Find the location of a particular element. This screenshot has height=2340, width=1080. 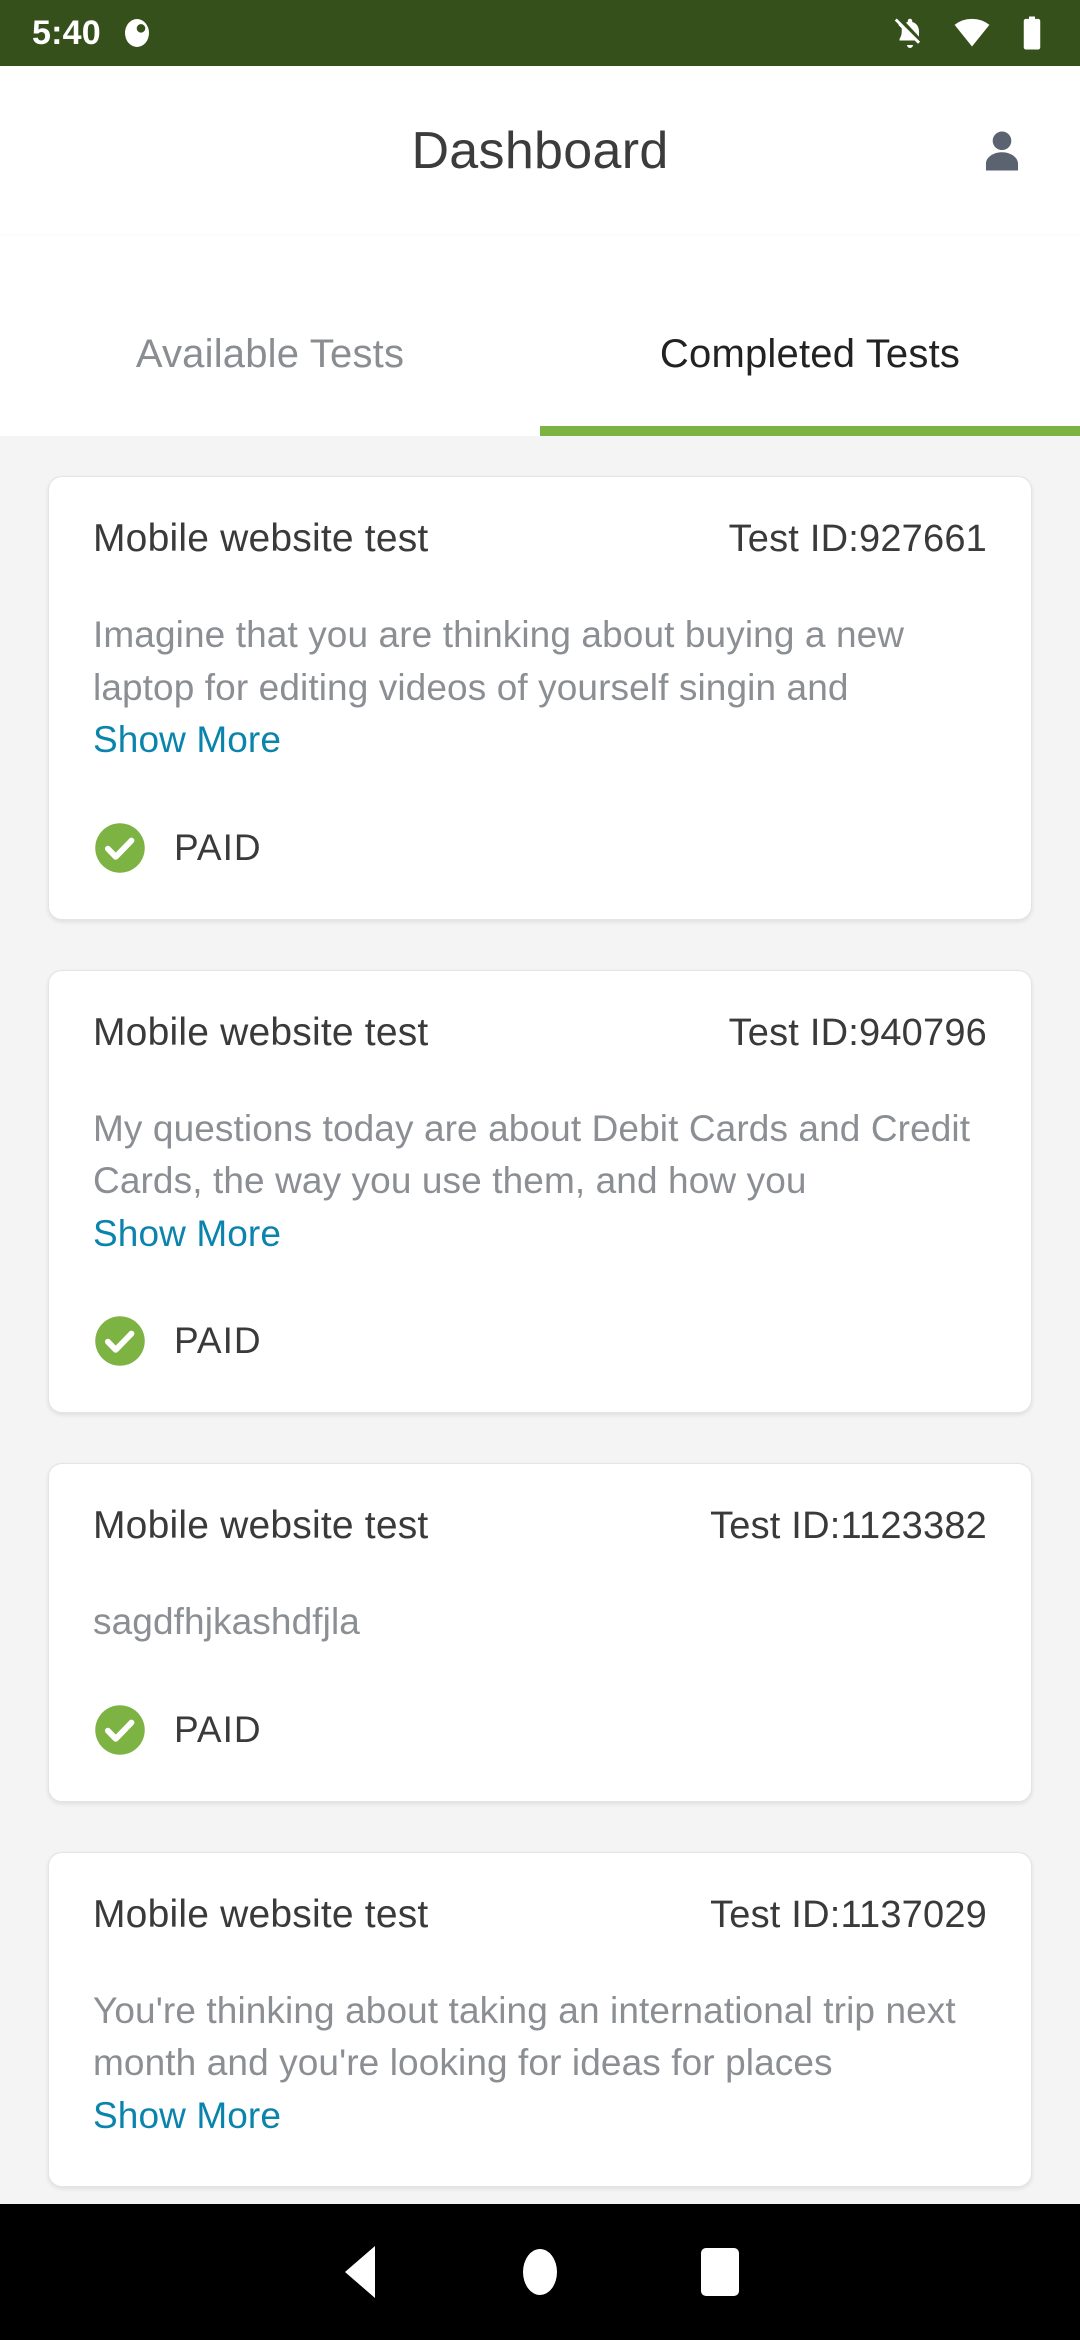

status-bar-clock: 5:40 is located at coordinates (66, 33).